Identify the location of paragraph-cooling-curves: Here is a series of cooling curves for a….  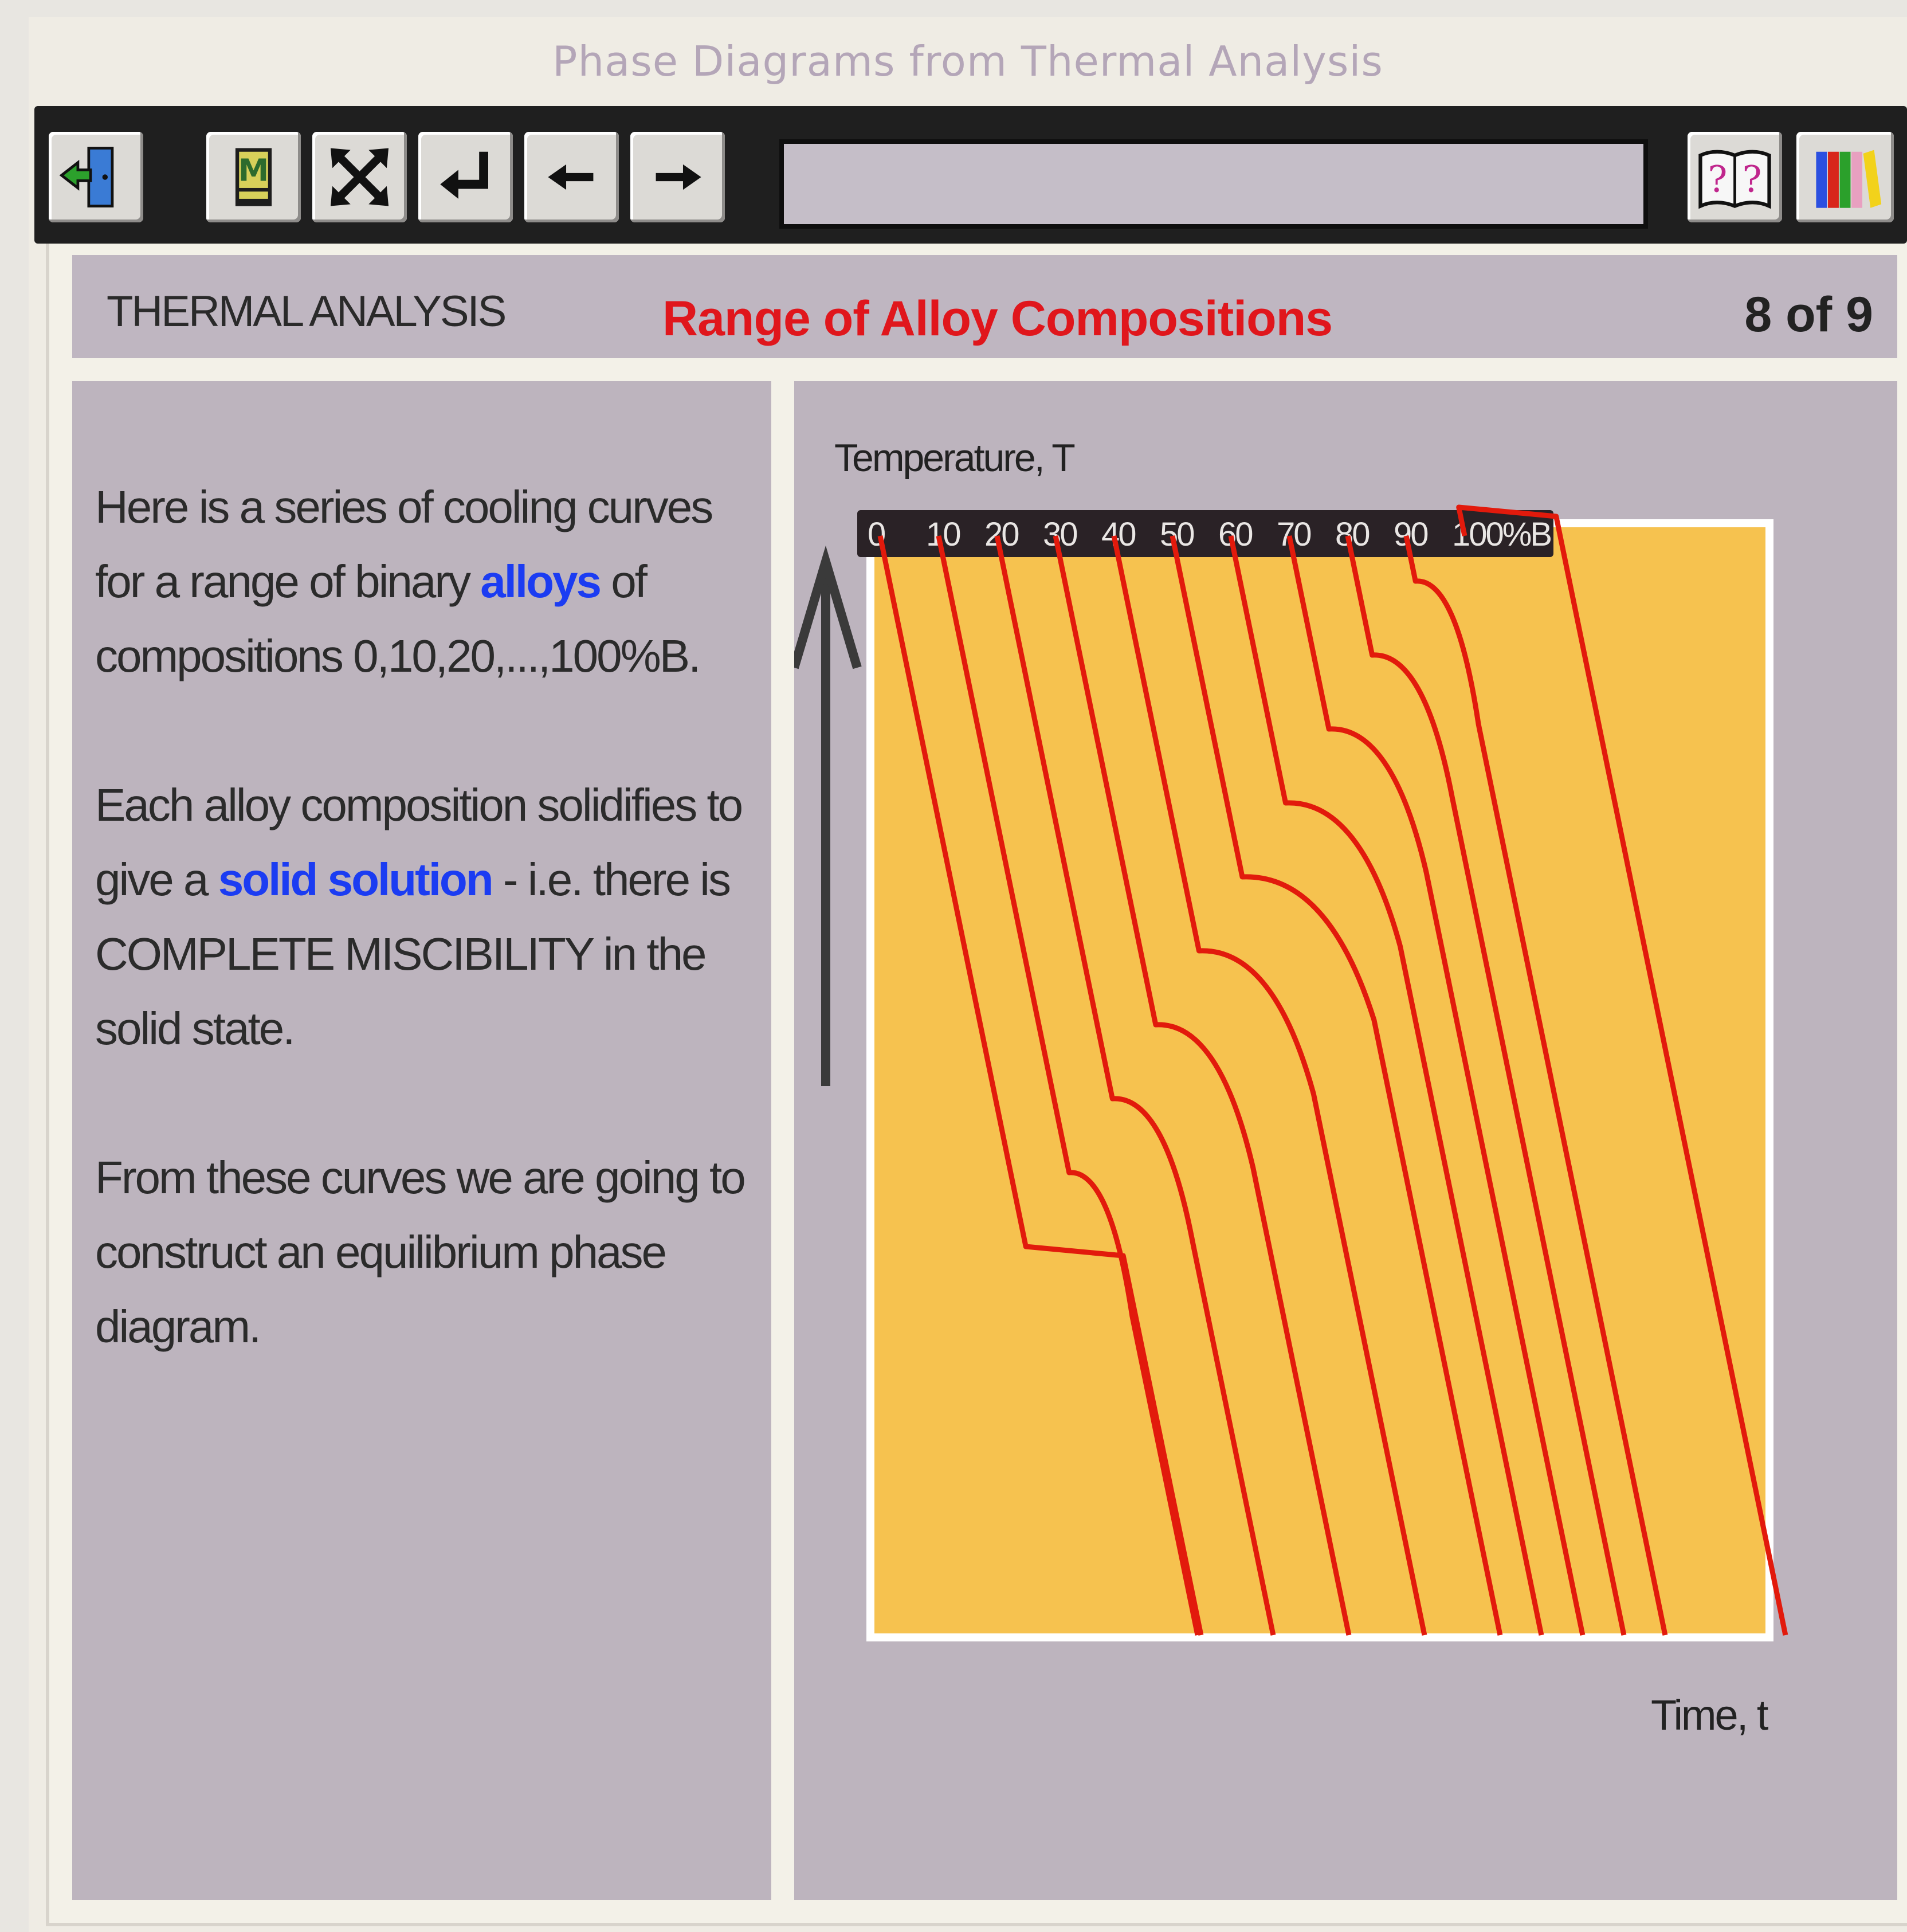
(421, 581).